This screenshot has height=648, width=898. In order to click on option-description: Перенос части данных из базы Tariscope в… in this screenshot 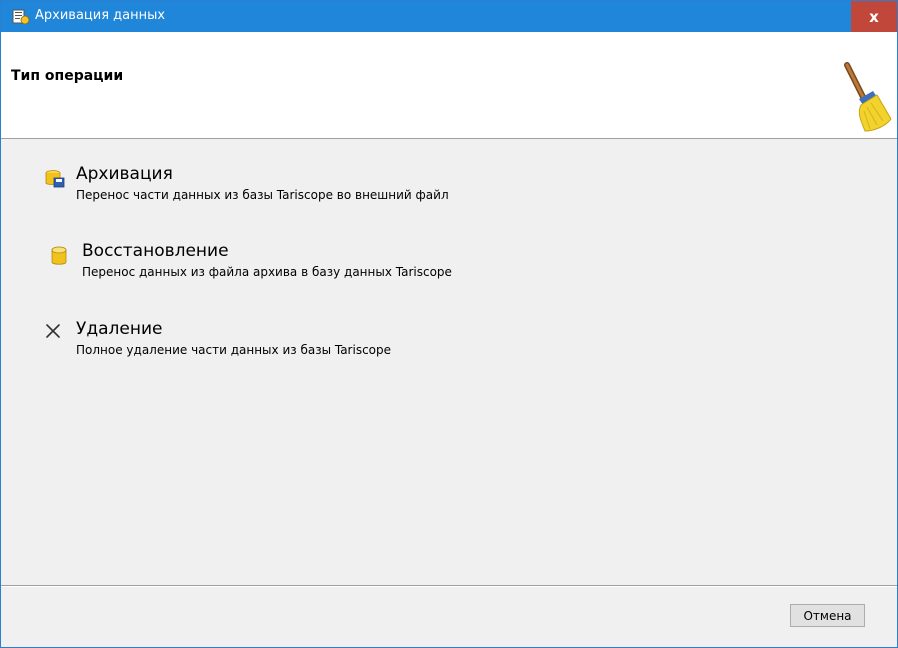, I will do `click(262, 195)`.